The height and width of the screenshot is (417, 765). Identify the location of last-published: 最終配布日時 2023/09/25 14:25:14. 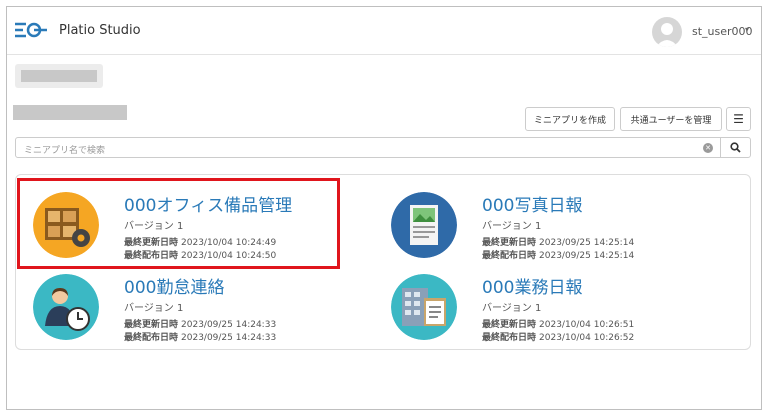
(558, 254).